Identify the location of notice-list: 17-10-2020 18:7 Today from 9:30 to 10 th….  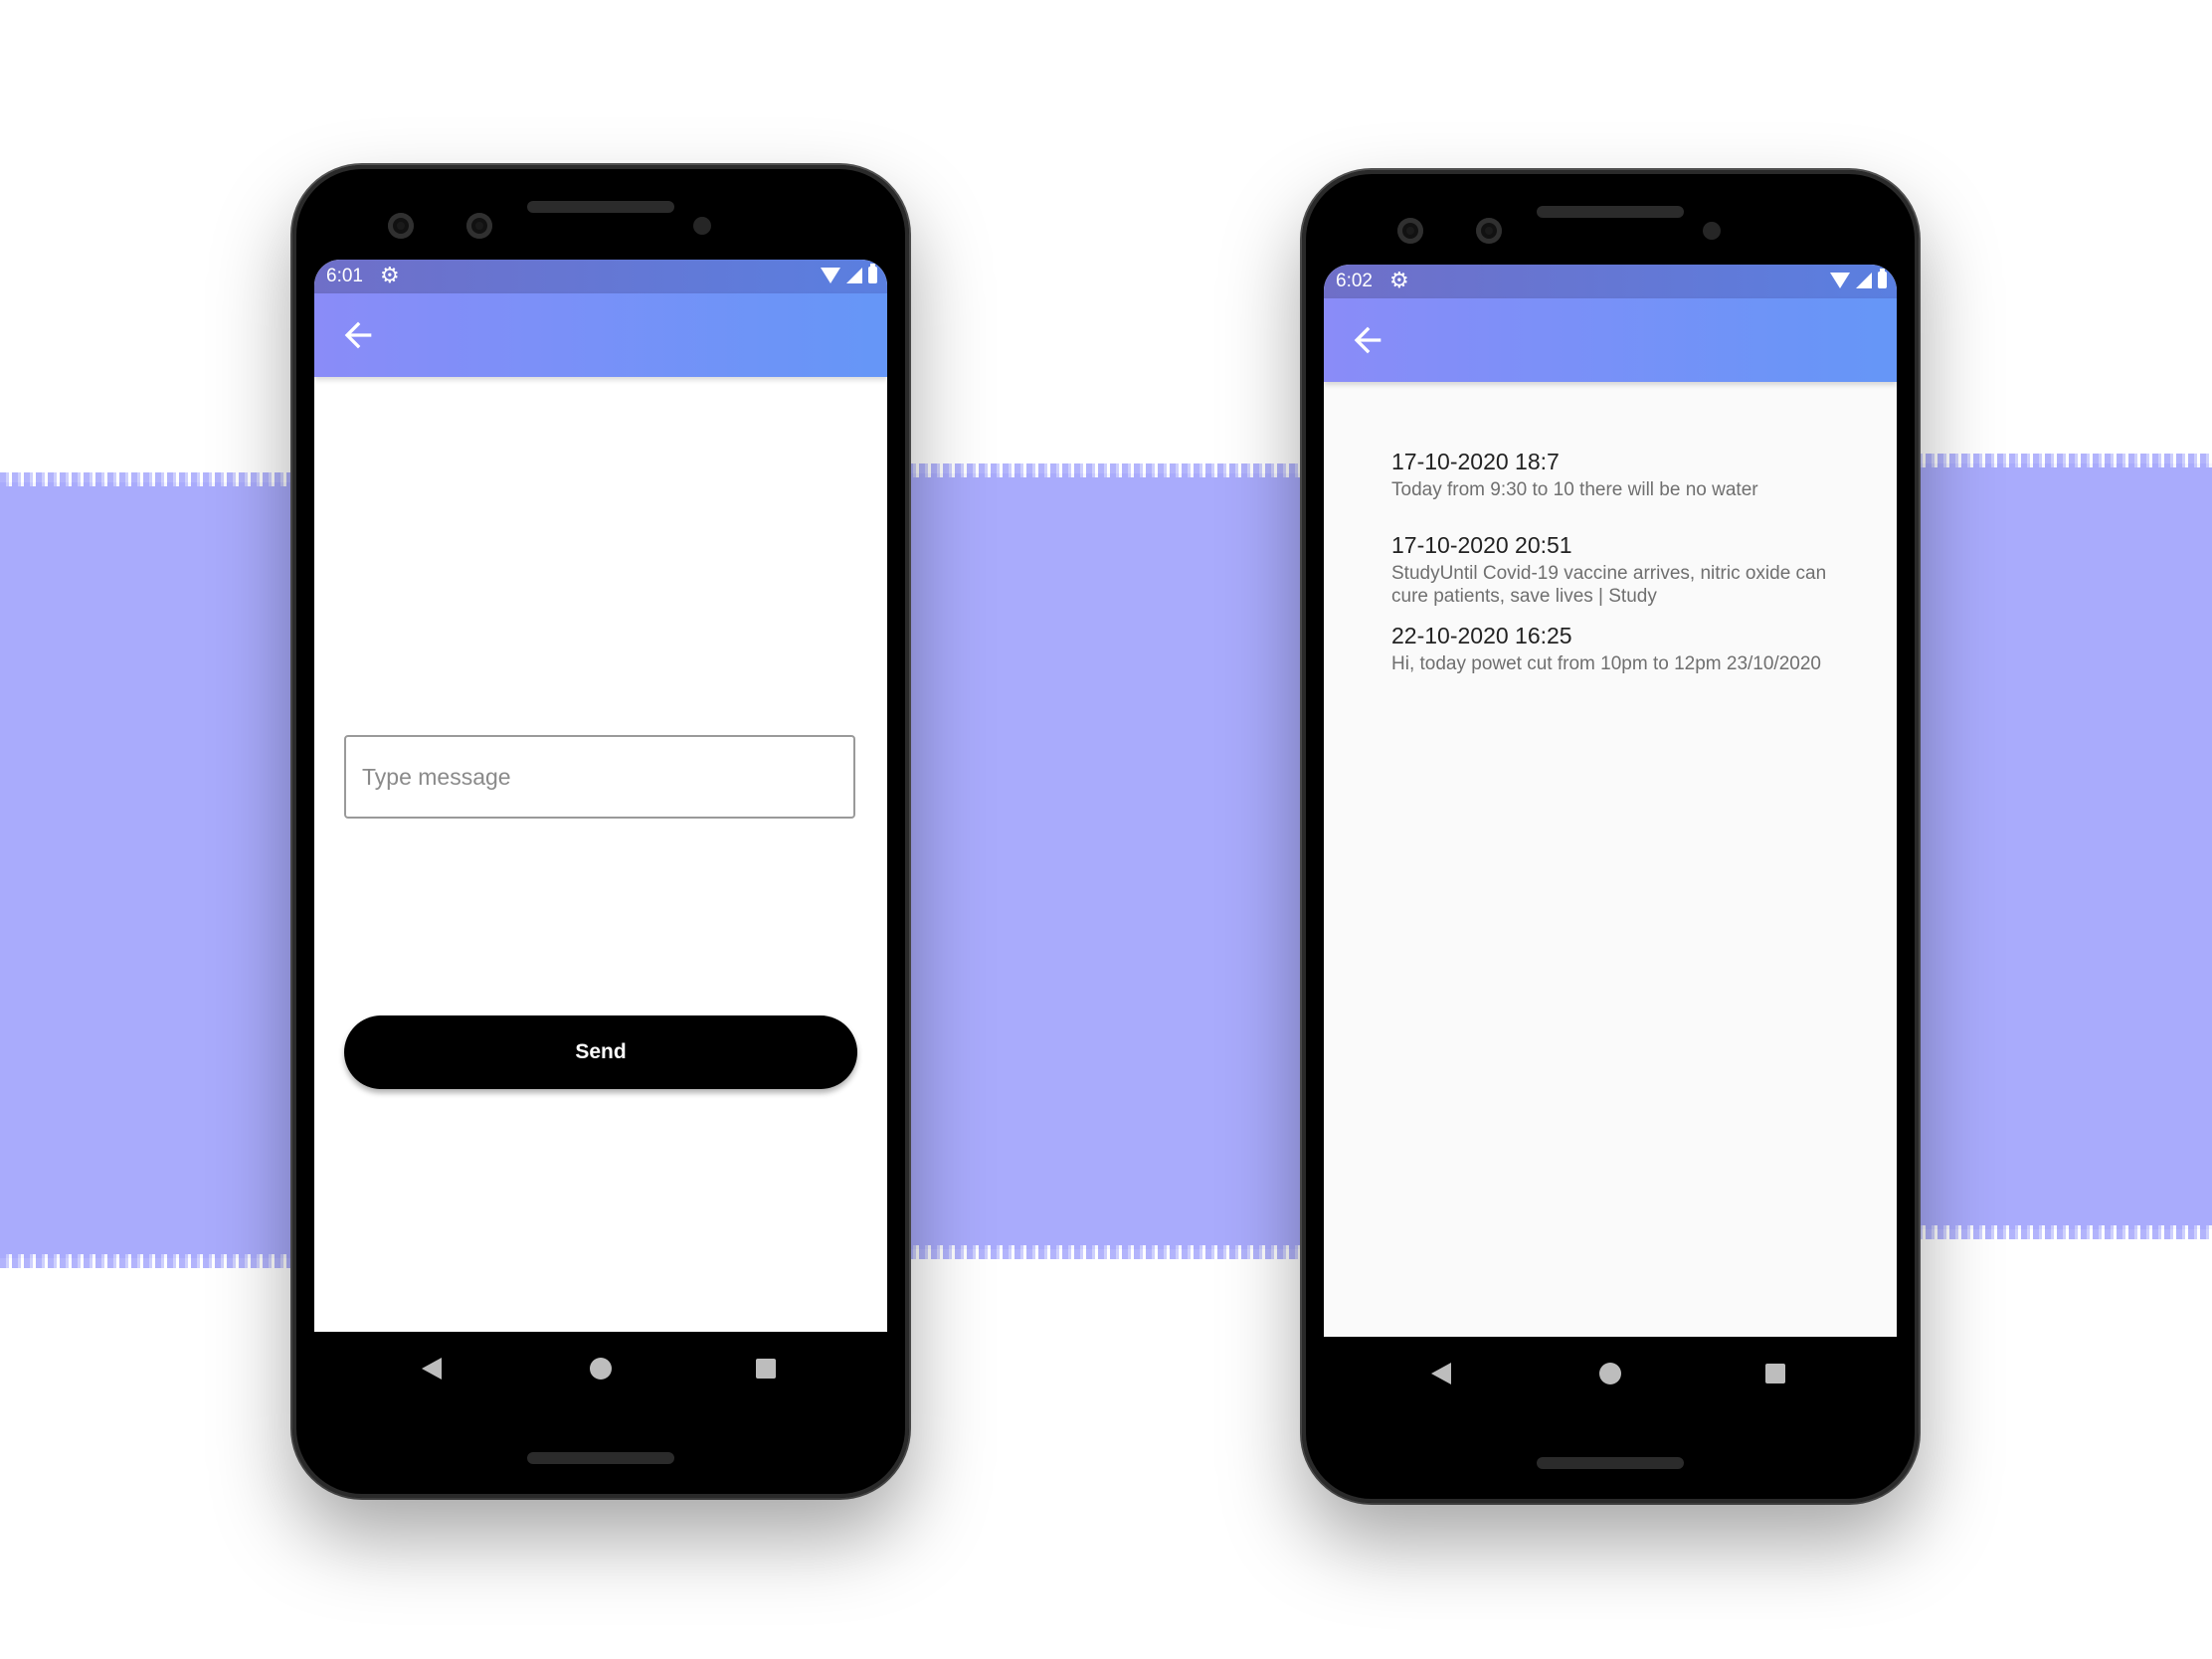
(1625, 576).